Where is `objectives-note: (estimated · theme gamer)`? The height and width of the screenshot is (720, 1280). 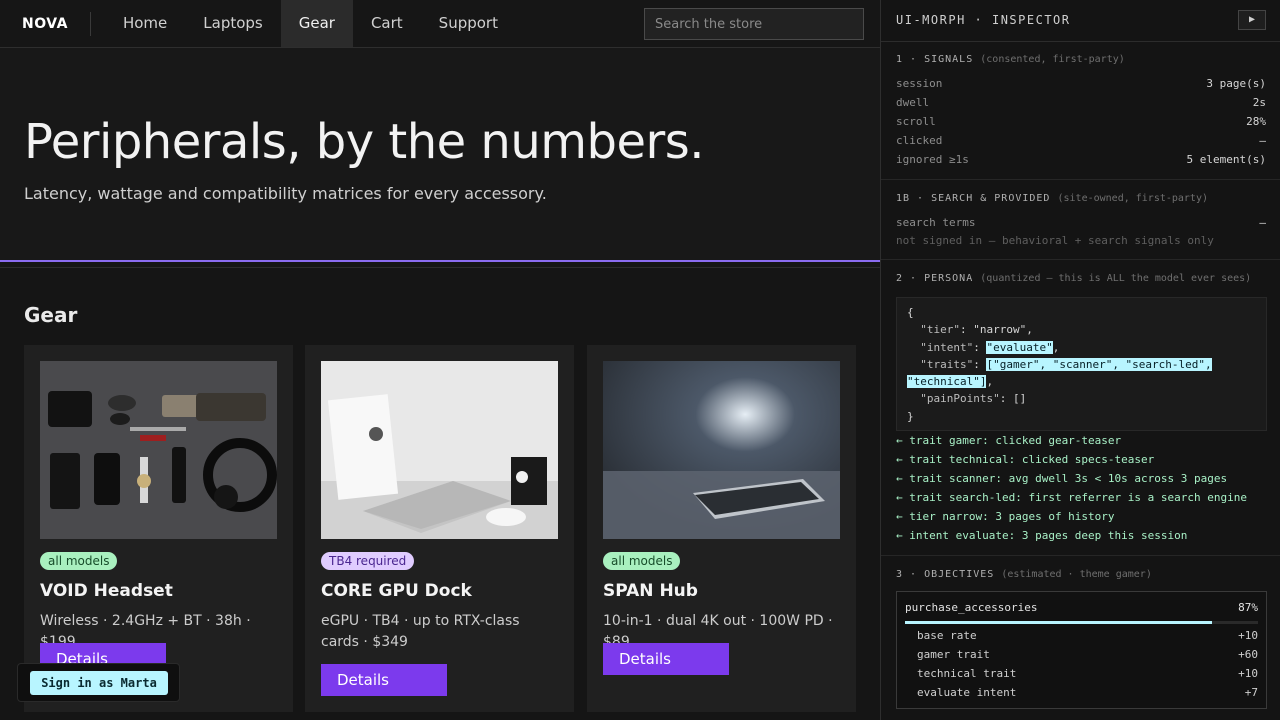 objectives-note: (estimated · theme gamer) is located at coordinates (1076, 574).